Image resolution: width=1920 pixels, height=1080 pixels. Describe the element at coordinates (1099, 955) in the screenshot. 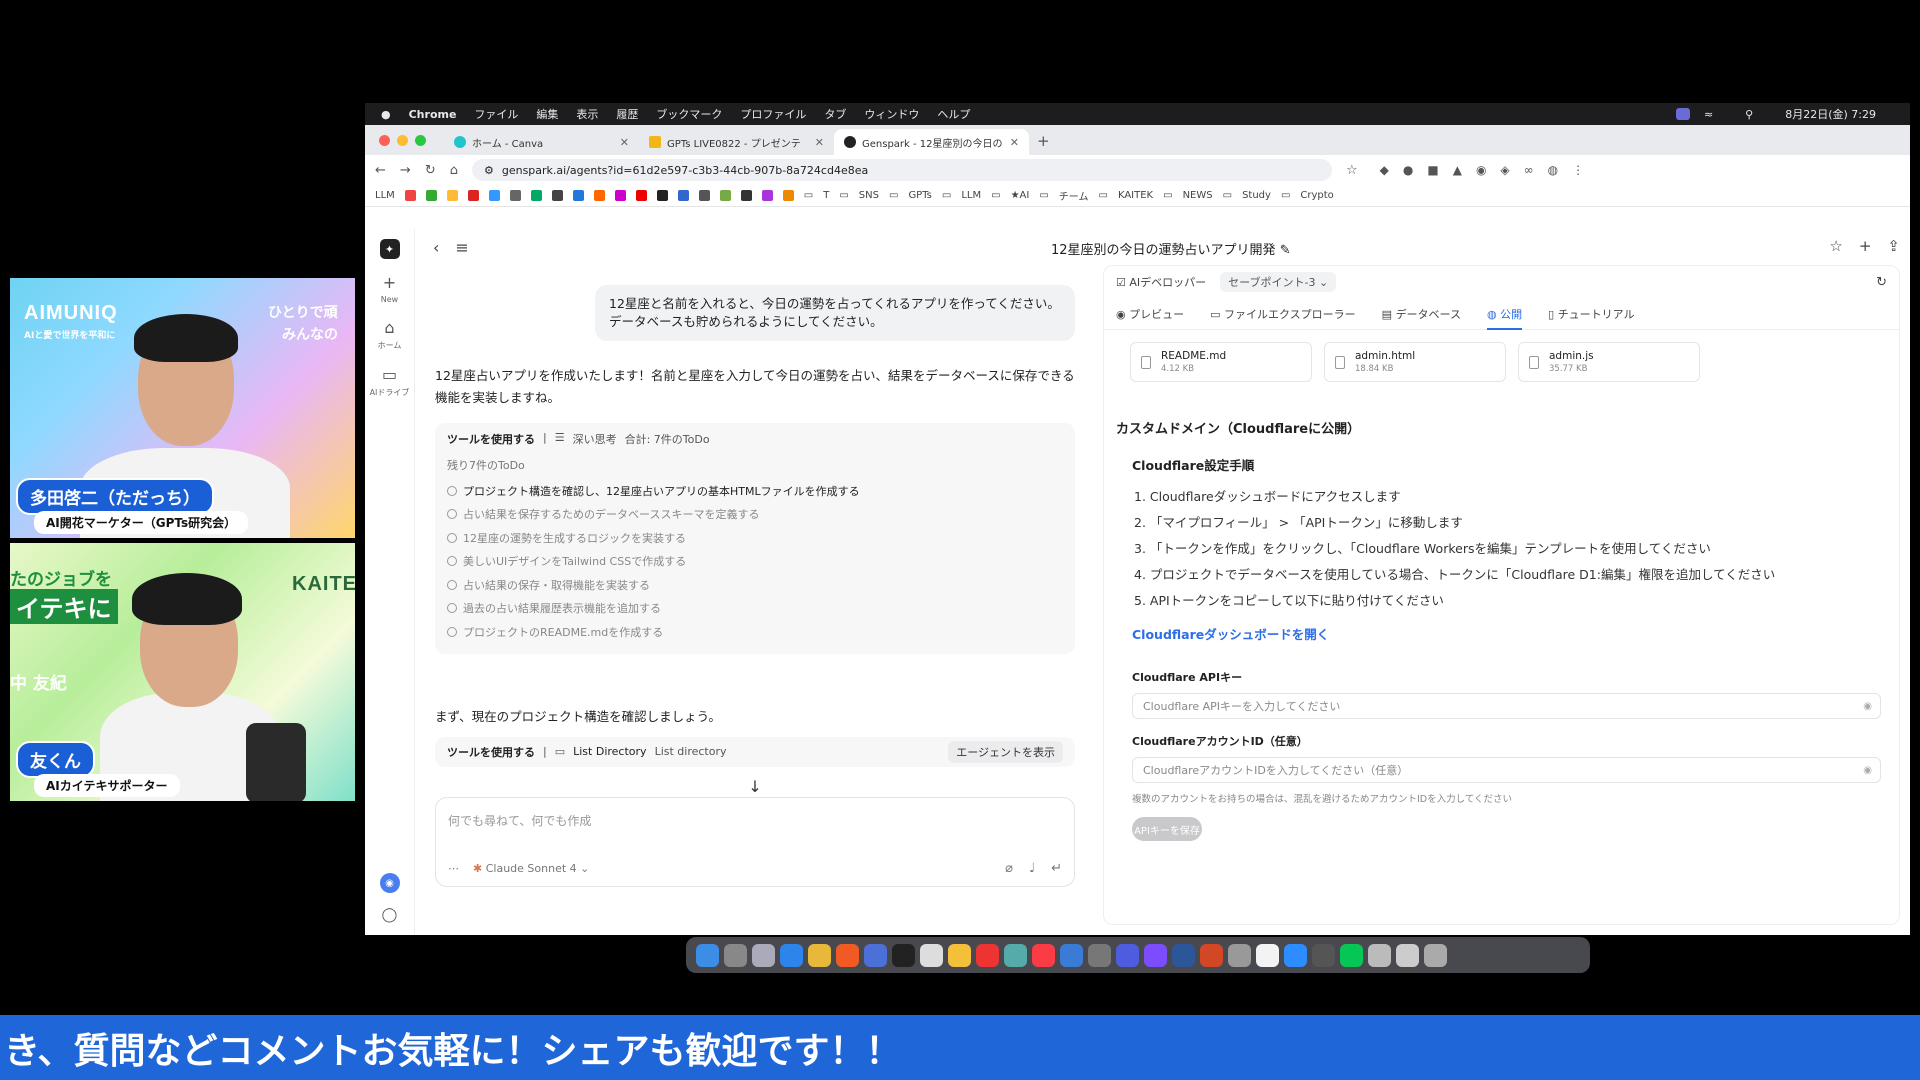

I see `settings-icon` at that location.